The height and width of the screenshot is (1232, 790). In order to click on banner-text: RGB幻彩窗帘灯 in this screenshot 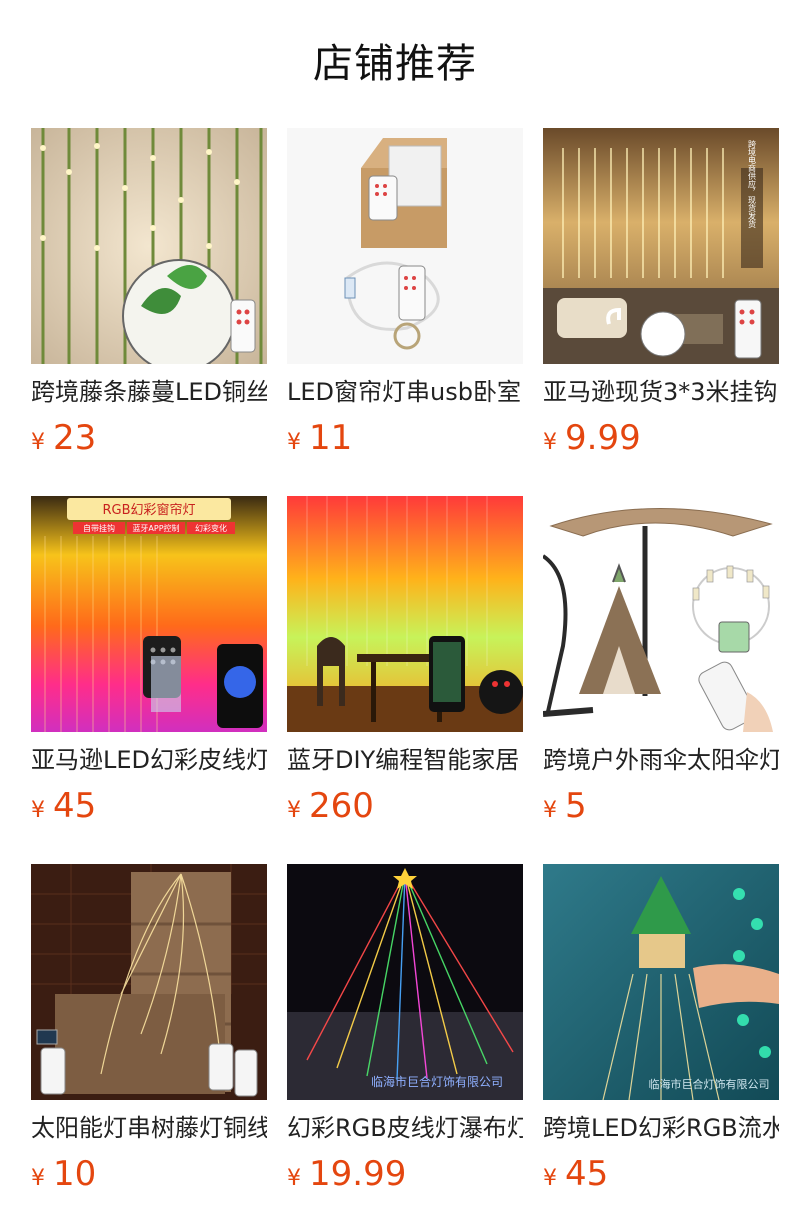, I will do `click(148, 510)`.